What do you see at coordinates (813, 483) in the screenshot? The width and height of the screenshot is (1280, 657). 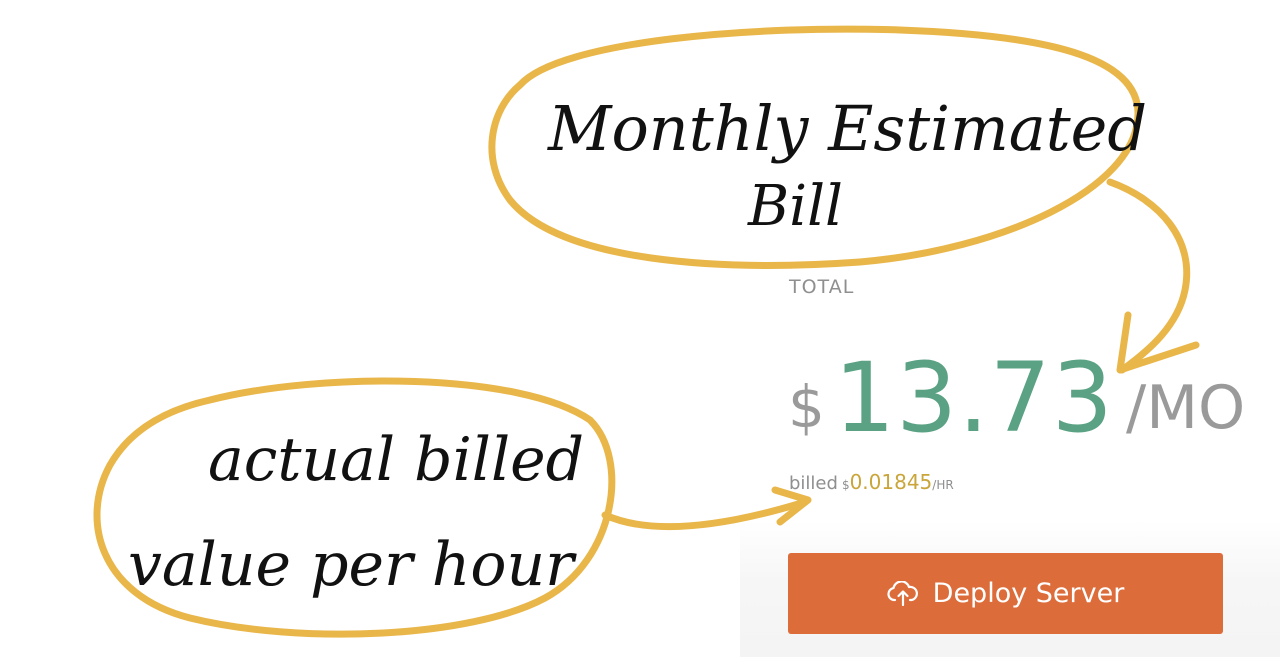 I see `billed-prefix: billed` at bounding box center [813, 483].